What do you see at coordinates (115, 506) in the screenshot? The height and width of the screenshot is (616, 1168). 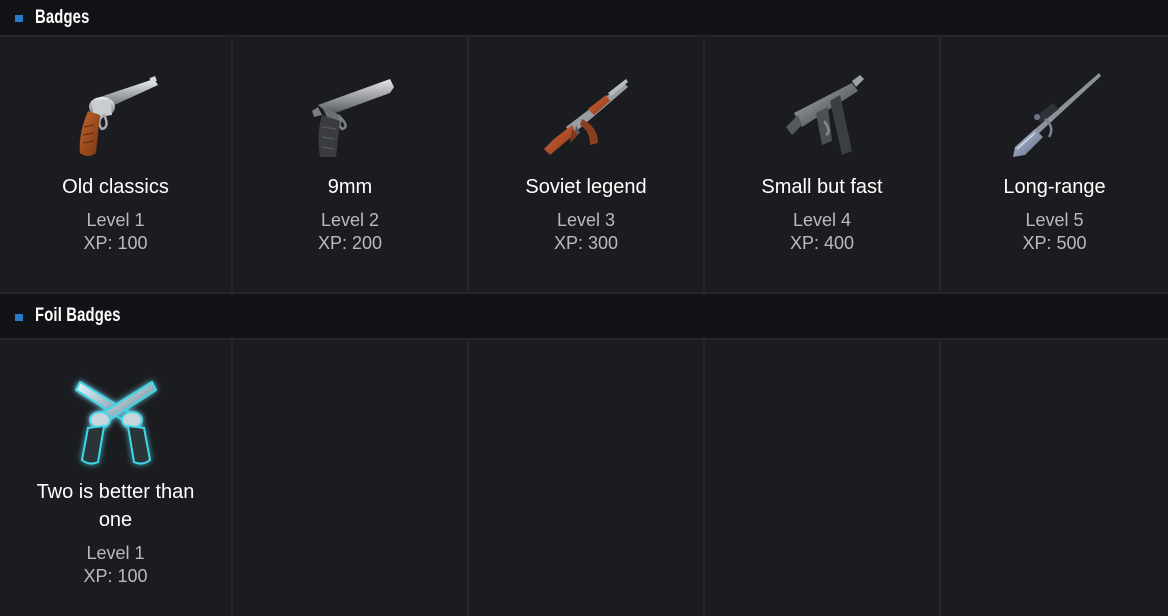 I see `badge-name: Two is better than one` at bounding box center [115, 506].